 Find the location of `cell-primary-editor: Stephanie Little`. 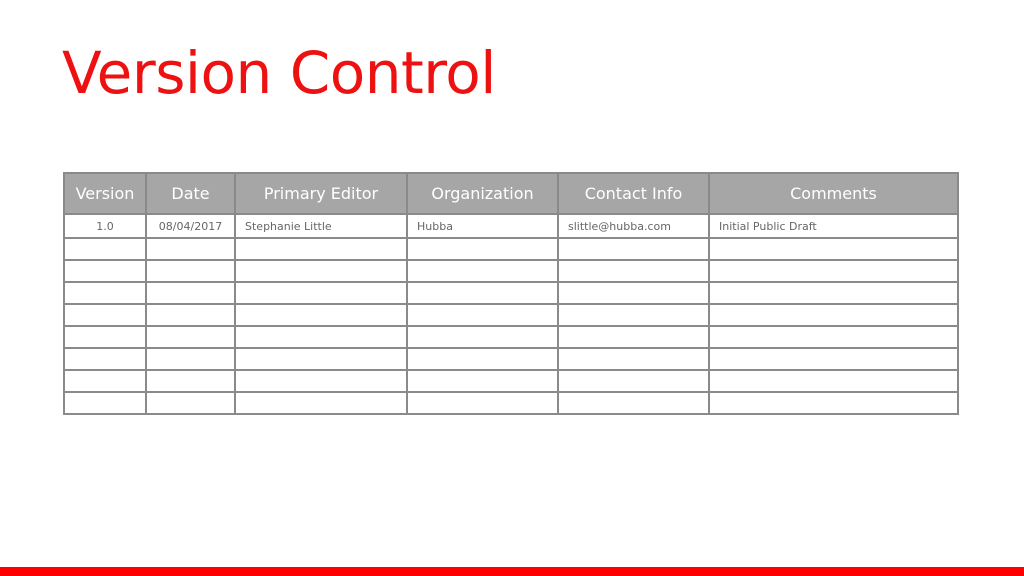

cell-primary-editor: Stephanie Little is located at coordinates (321, 226).